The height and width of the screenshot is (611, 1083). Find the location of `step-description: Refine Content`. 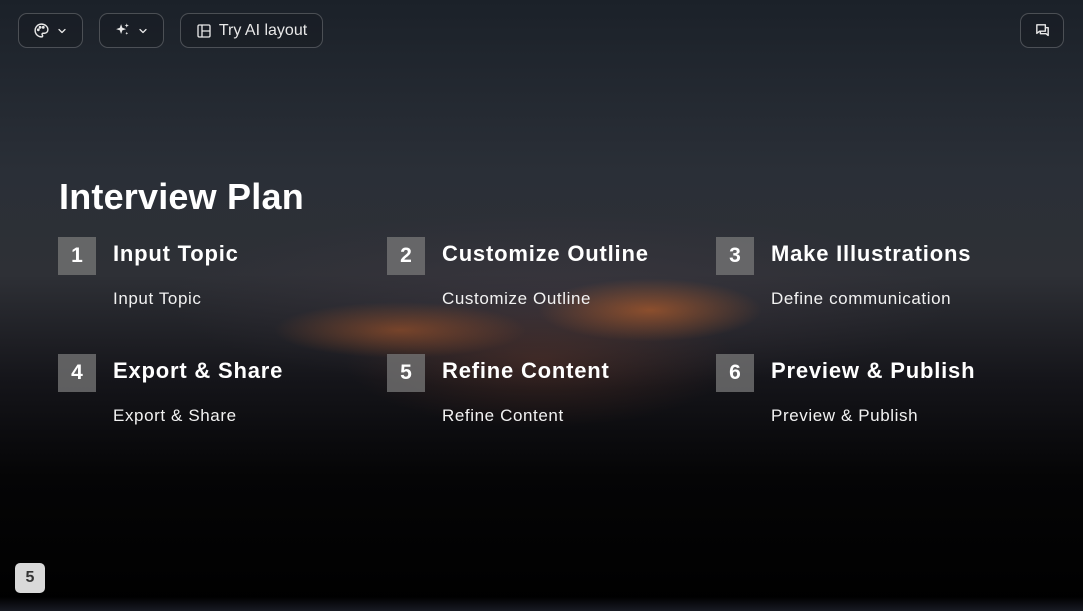

step-description: Refine Content is located at coordinates (503, 415).